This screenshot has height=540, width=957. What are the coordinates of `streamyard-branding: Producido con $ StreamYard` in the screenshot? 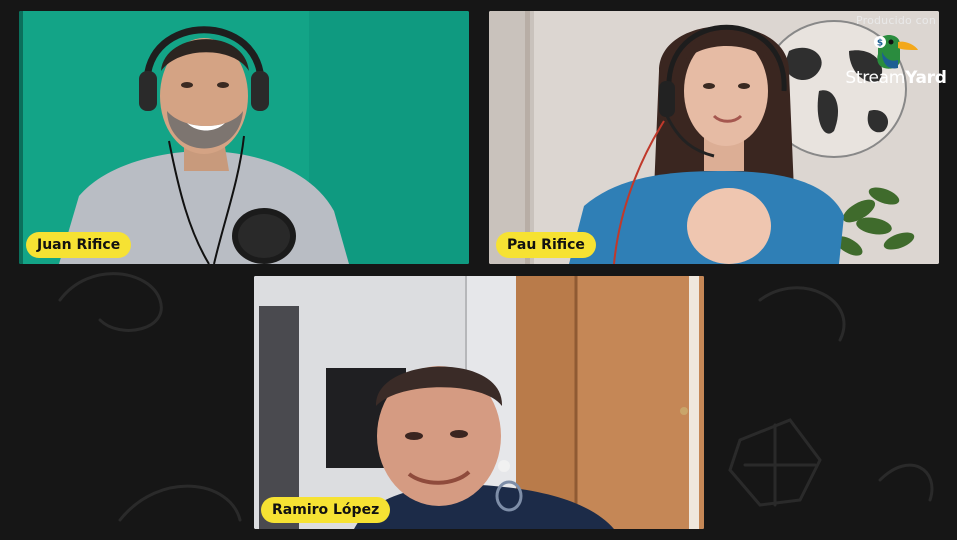 It's located at (896, 57).